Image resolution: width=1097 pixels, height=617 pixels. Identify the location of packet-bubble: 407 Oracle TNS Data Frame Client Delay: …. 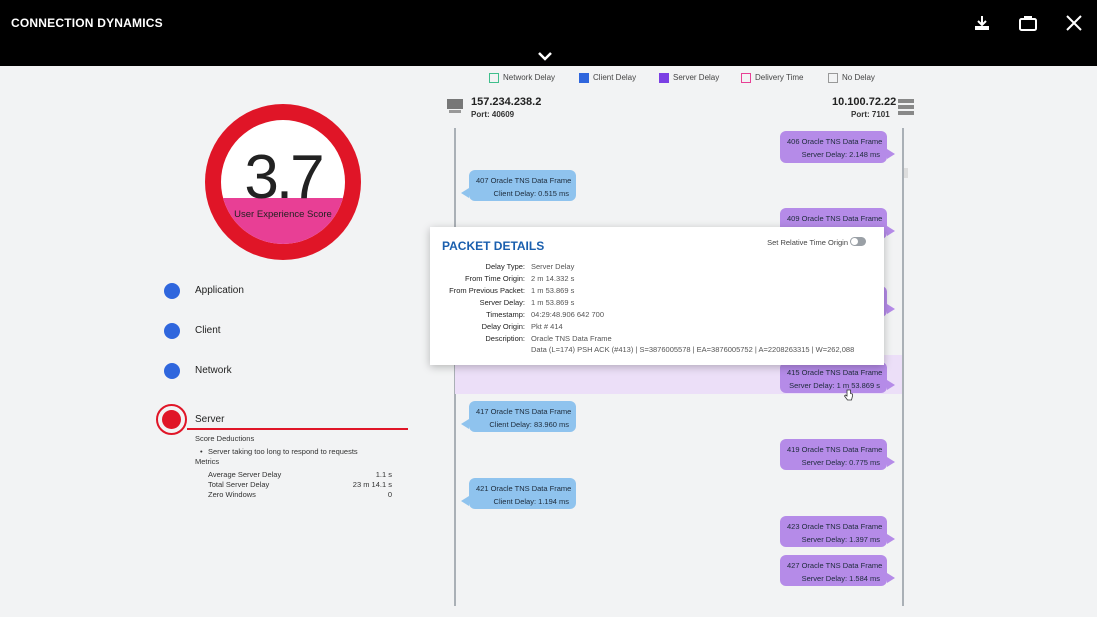
(518, 185).